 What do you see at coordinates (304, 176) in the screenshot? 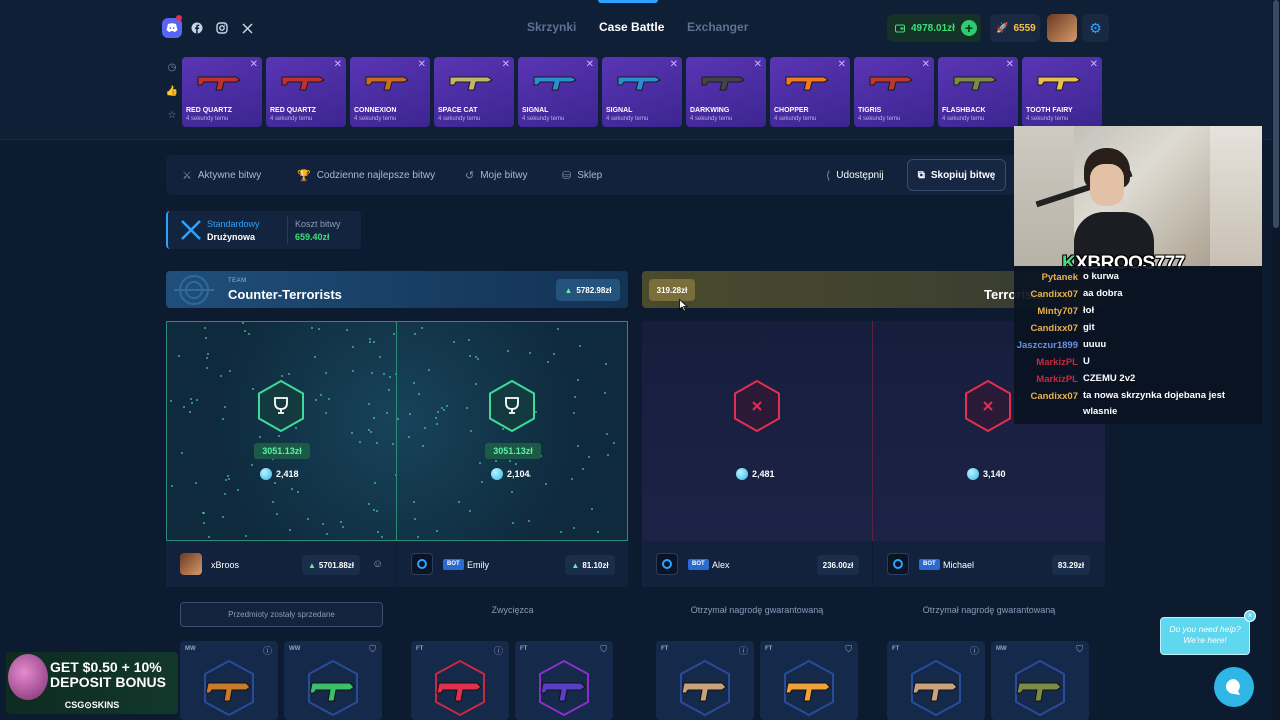
I see `trophy-icon: 🏆` at bounding box center [304, 176].